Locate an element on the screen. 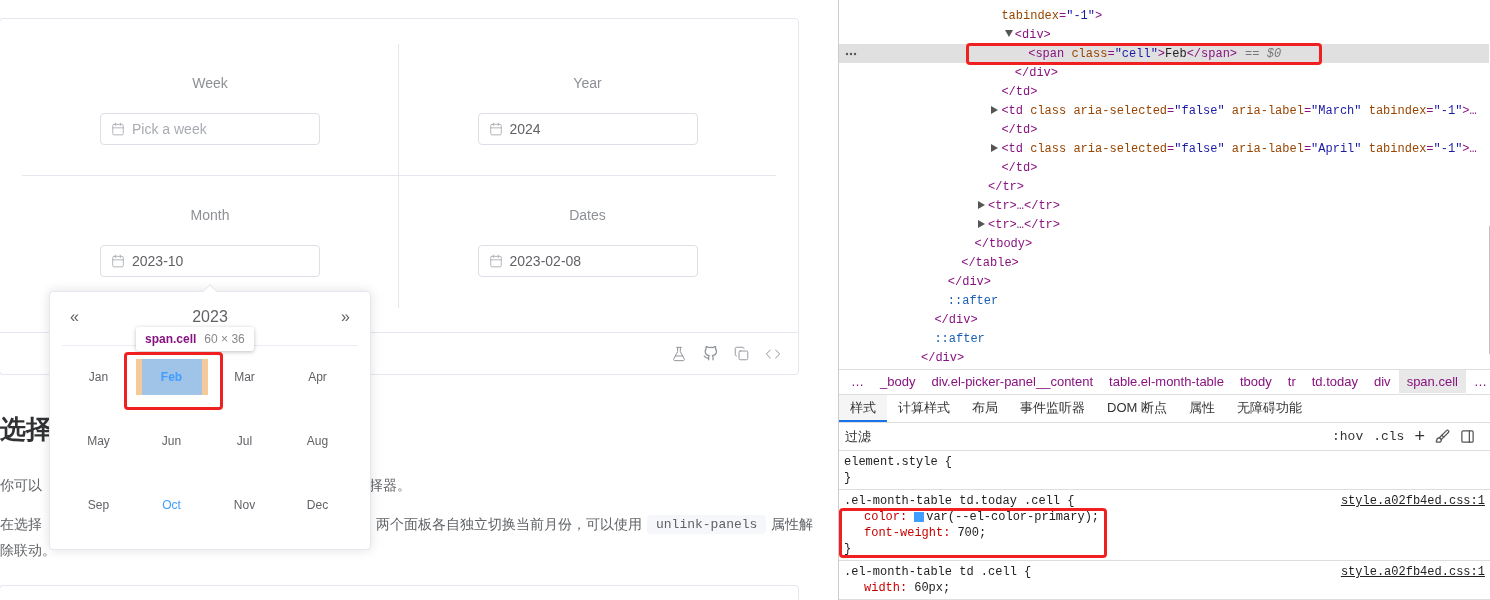 The width and height of the screenshot is (1490, 600). dom-line: tabindex="-1"> is located at coordinates (1052, 15).